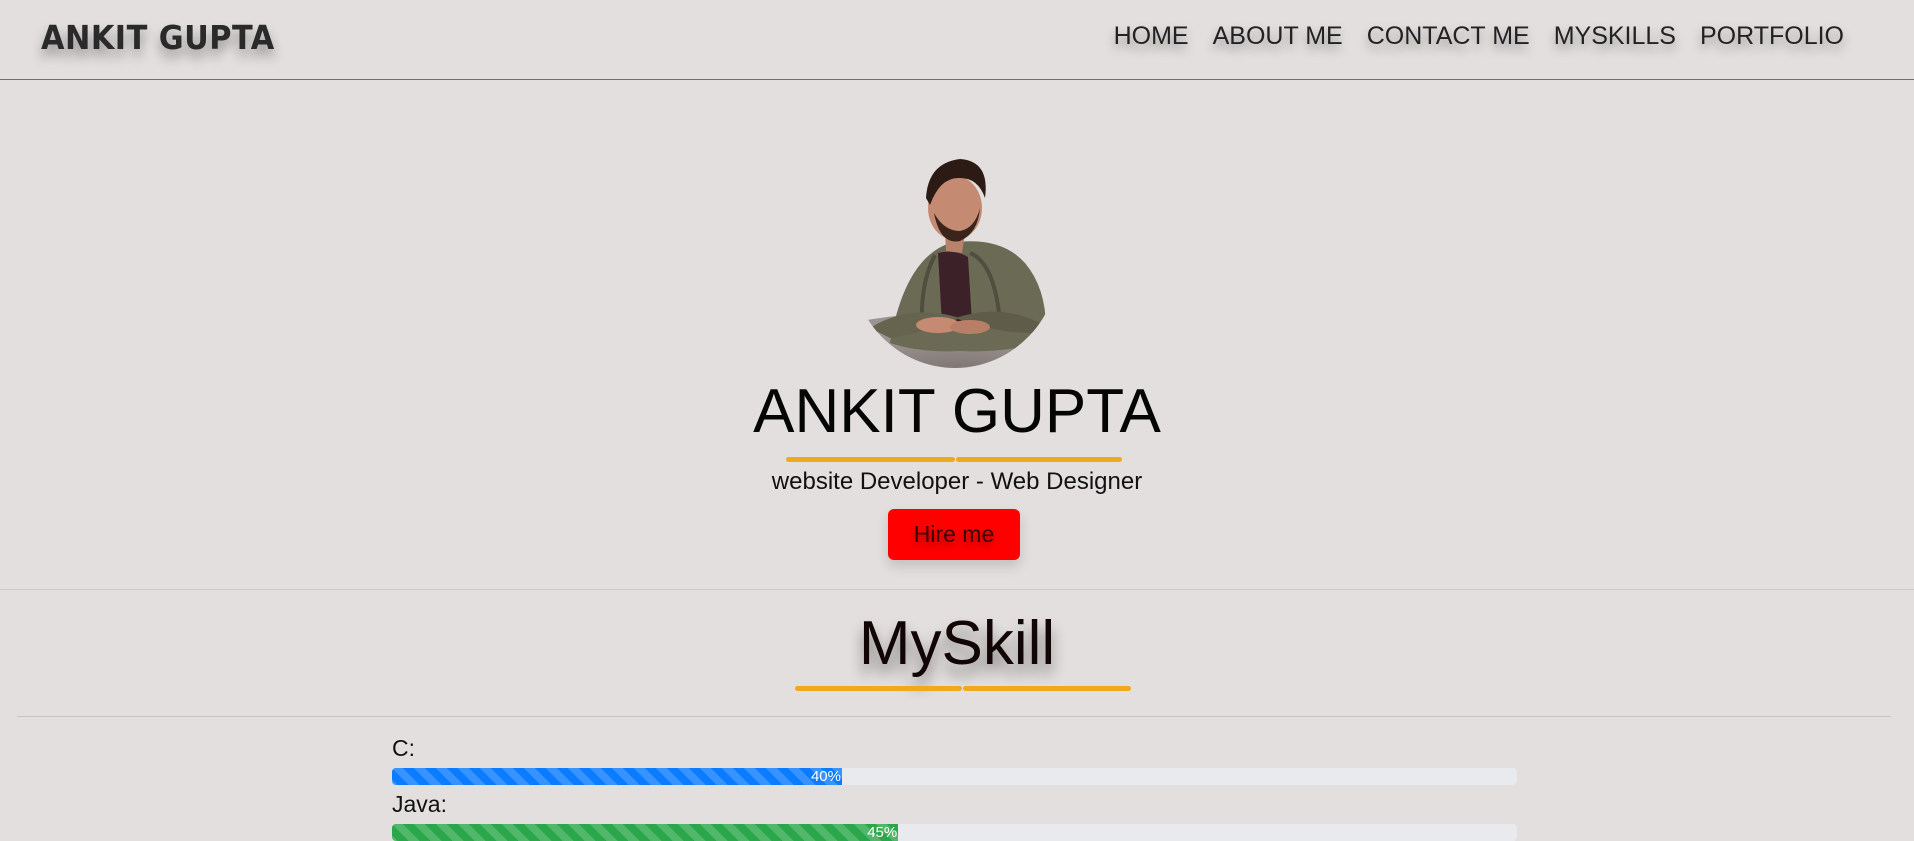 The image size is (1914, 841). I want to click on section-divider, so click(954, 716).